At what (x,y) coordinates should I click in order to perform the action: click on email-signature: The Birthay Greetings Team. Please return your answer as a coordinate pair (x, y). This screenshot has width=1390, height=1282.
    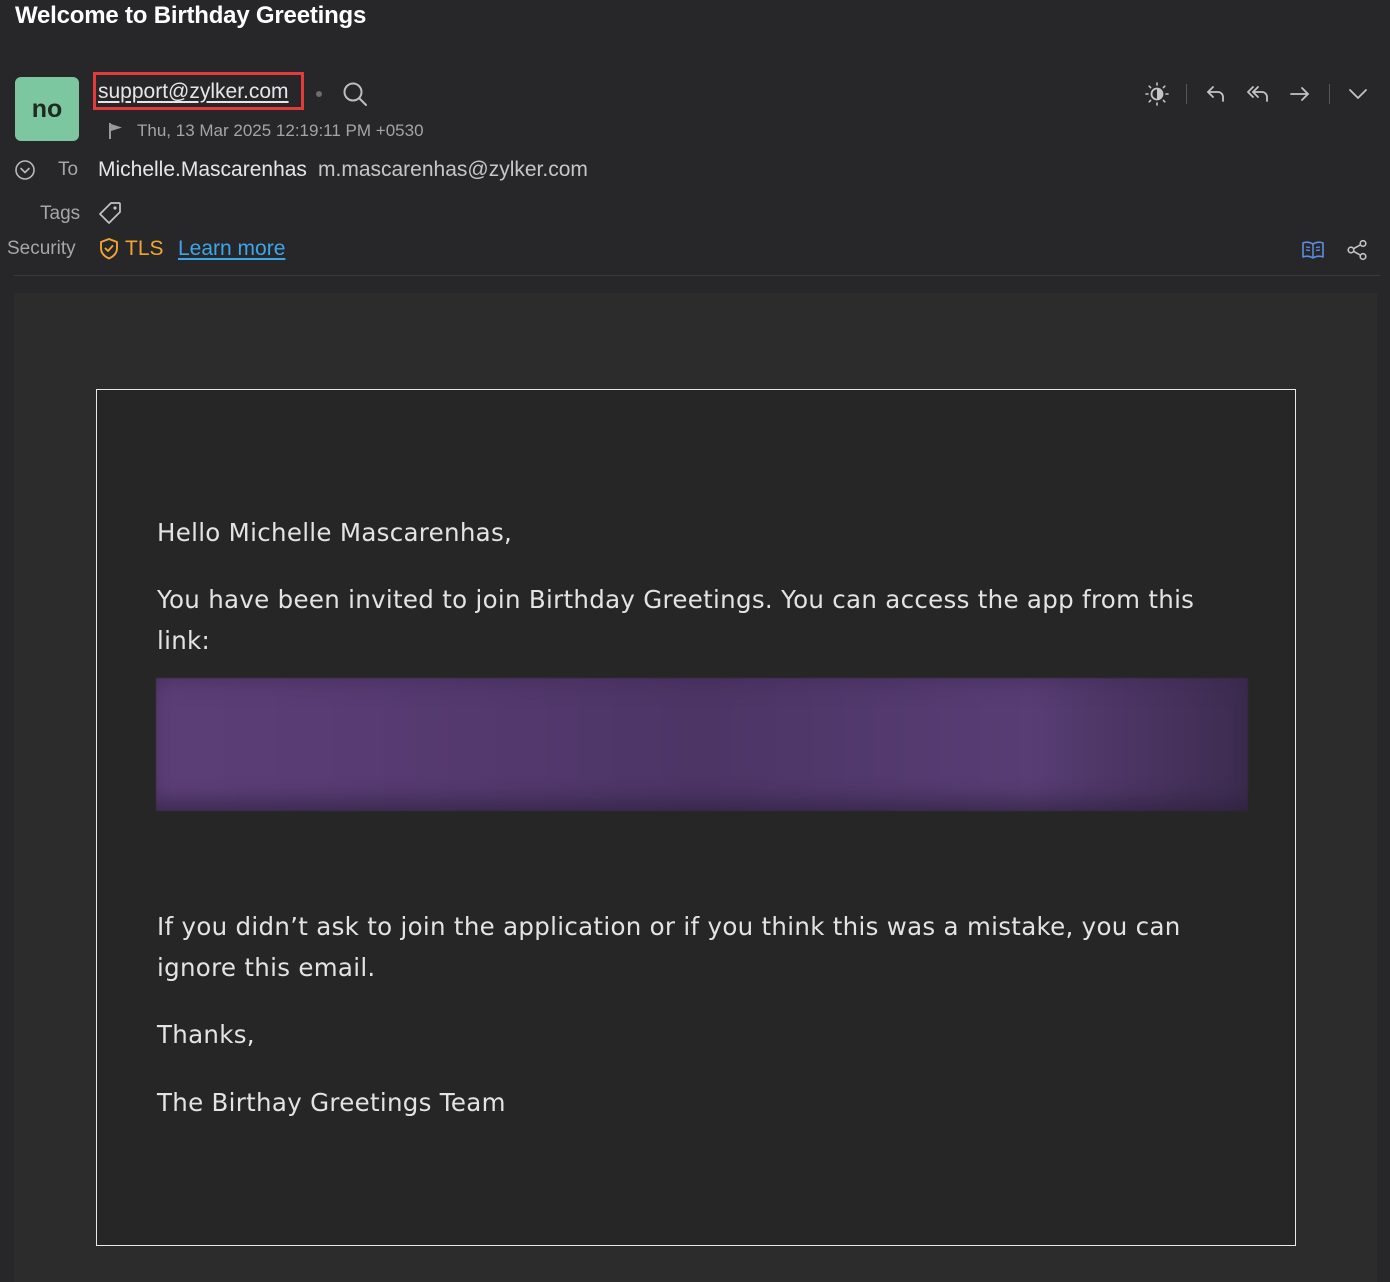
    Looking at the image, I should click on (331, 1102).